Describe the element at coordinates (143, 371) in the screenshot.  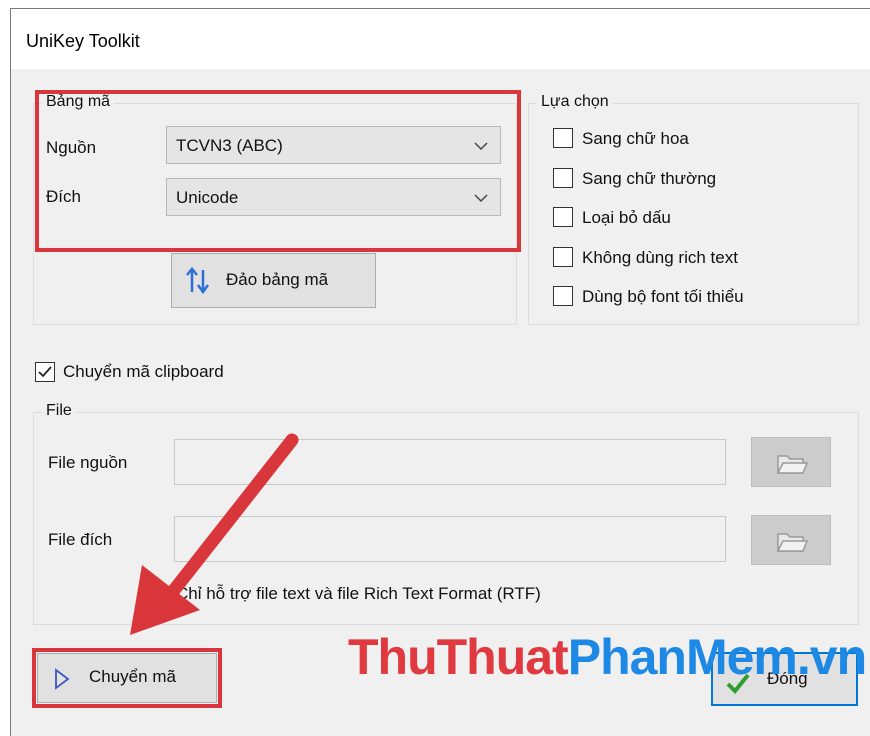
I see `clipboard-label: Chuyển mã clipboard` at that location.